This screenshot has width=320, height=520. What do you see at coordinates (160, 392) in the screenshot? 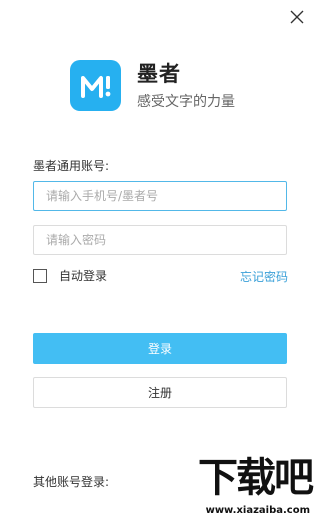
I see `register-button: 注册` at bounding box center [160, 392].